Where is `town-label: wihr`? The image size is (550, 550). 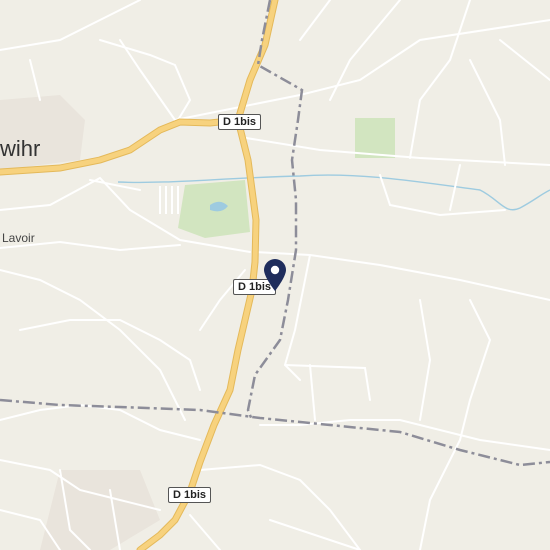
town-label: wihr is located at coordinates (20, 148).